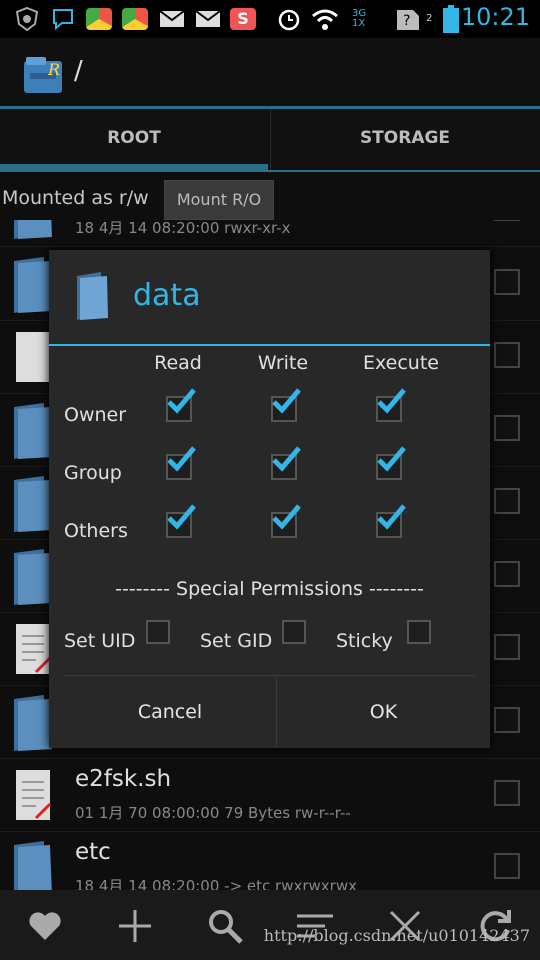  I want to click on signal-icon: 3G 1X, so click(359, 19).